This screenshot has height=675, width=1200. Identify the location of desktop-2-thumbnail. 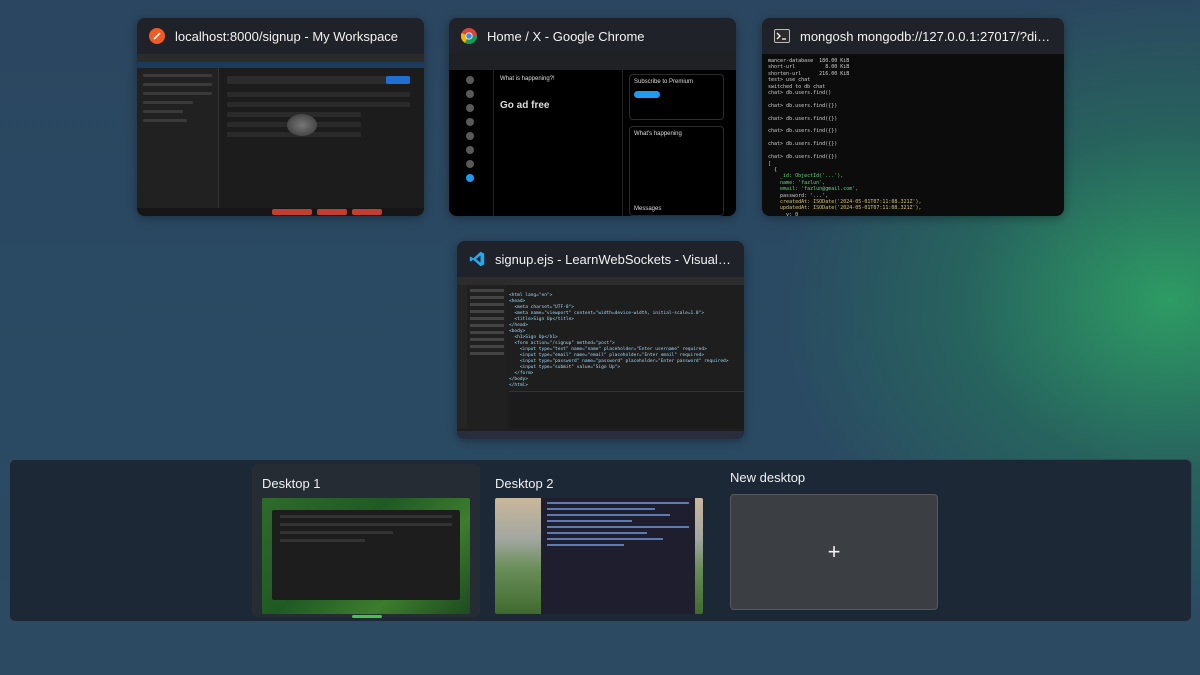
(599, 556).